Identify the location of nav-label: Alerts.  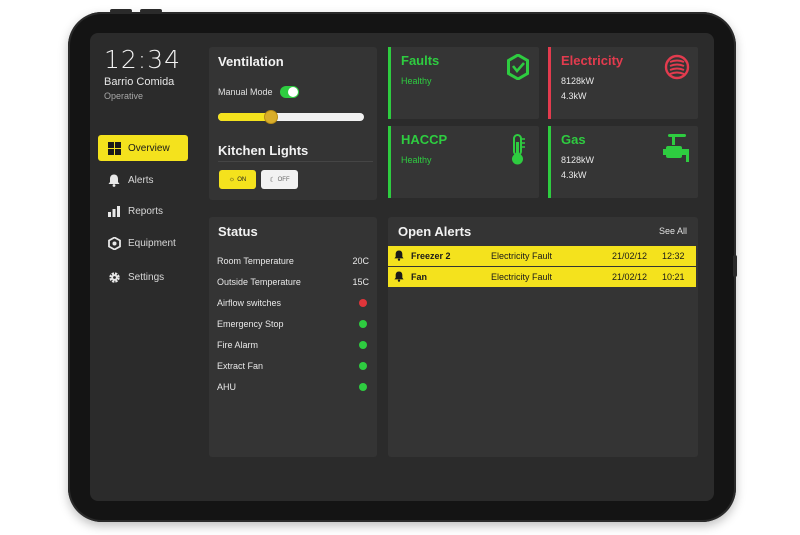
(141, 180).